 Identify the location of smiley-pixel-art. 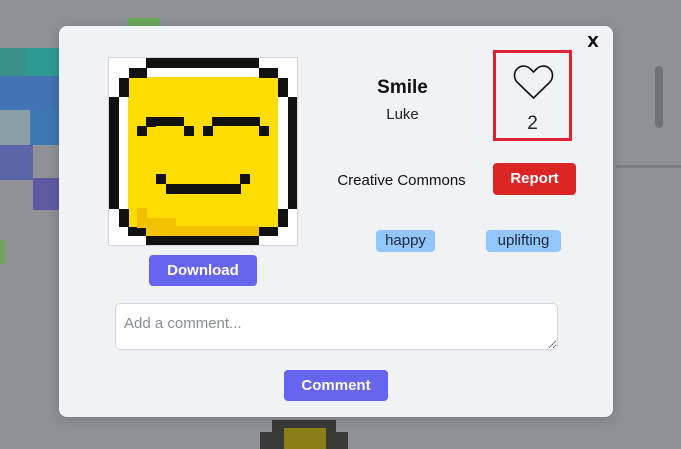
(203, 151).